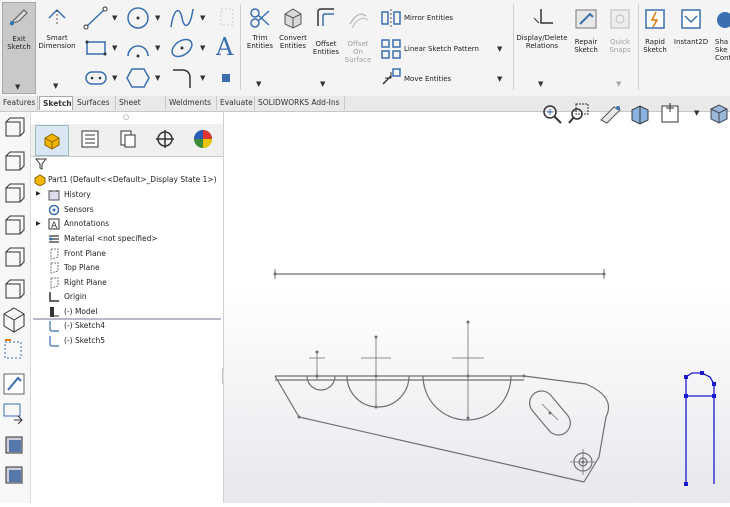 This screenshot has height=507, width=730. Describe the element at coordinates (15, 161) in the screenshot. I see `back-view-icon` at that location.